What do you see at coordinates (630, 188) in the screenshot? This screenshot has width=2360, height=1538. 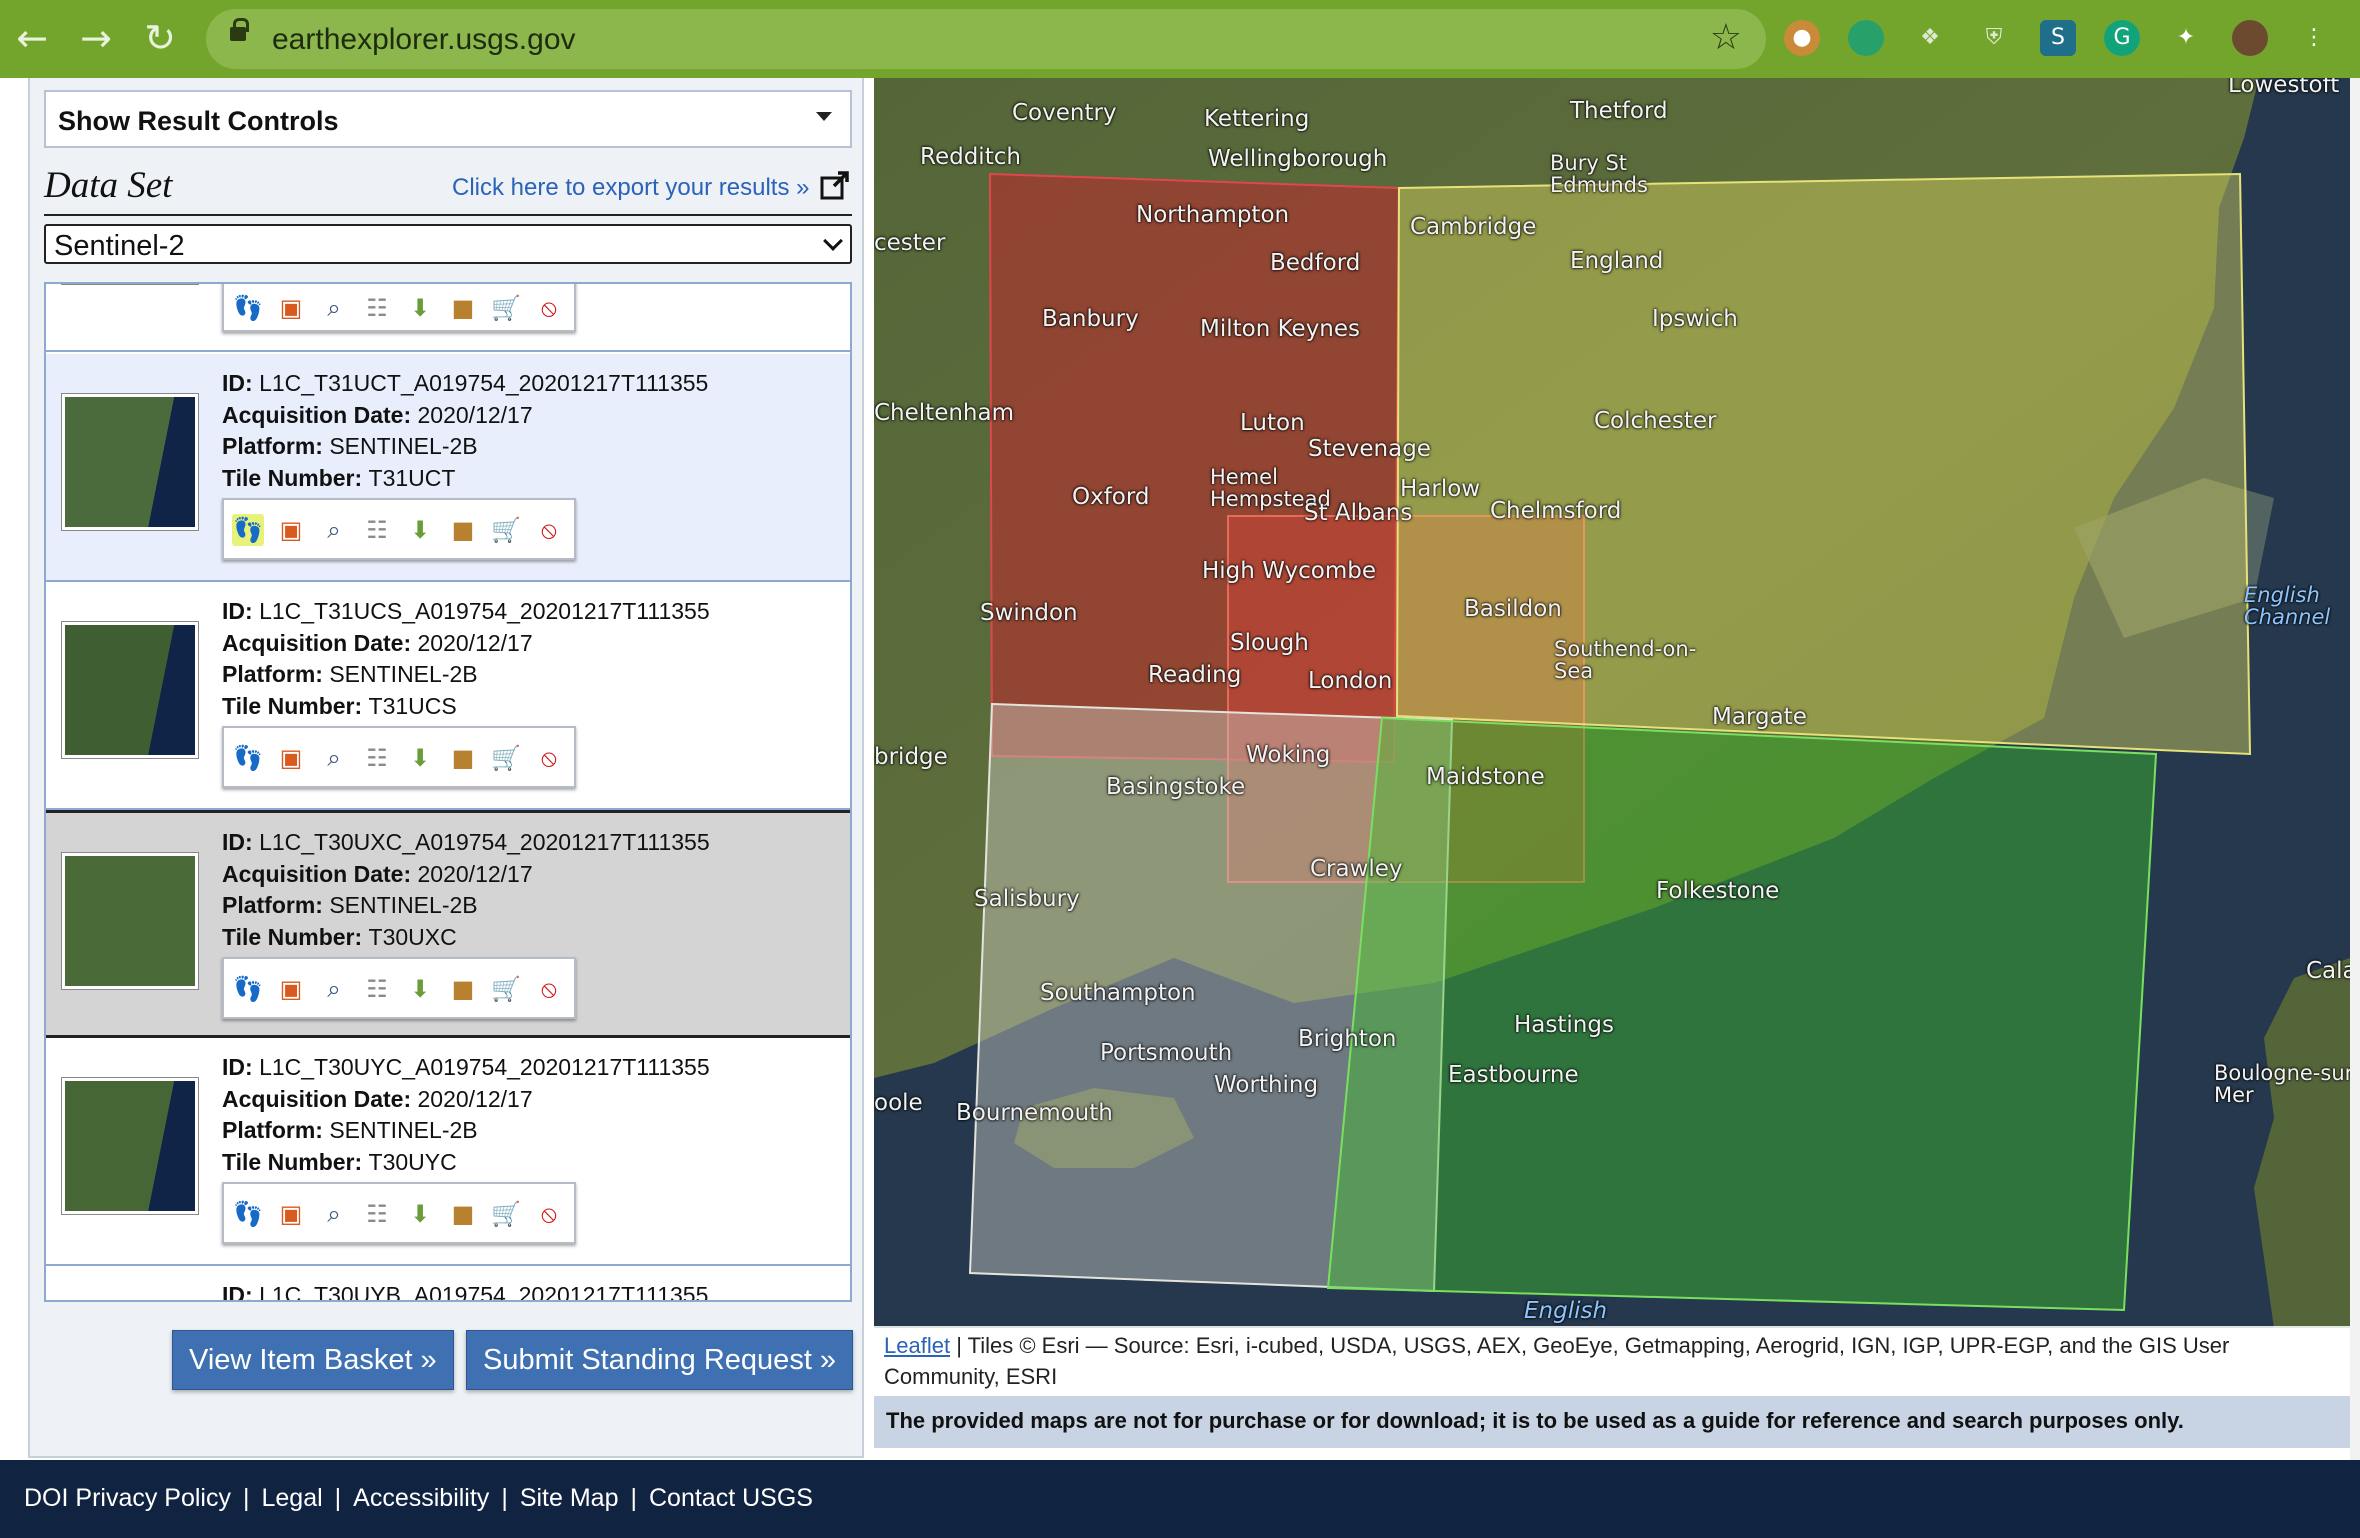 I see `export-results-link: Click here to export your results »` at bounding box center [630, 188].